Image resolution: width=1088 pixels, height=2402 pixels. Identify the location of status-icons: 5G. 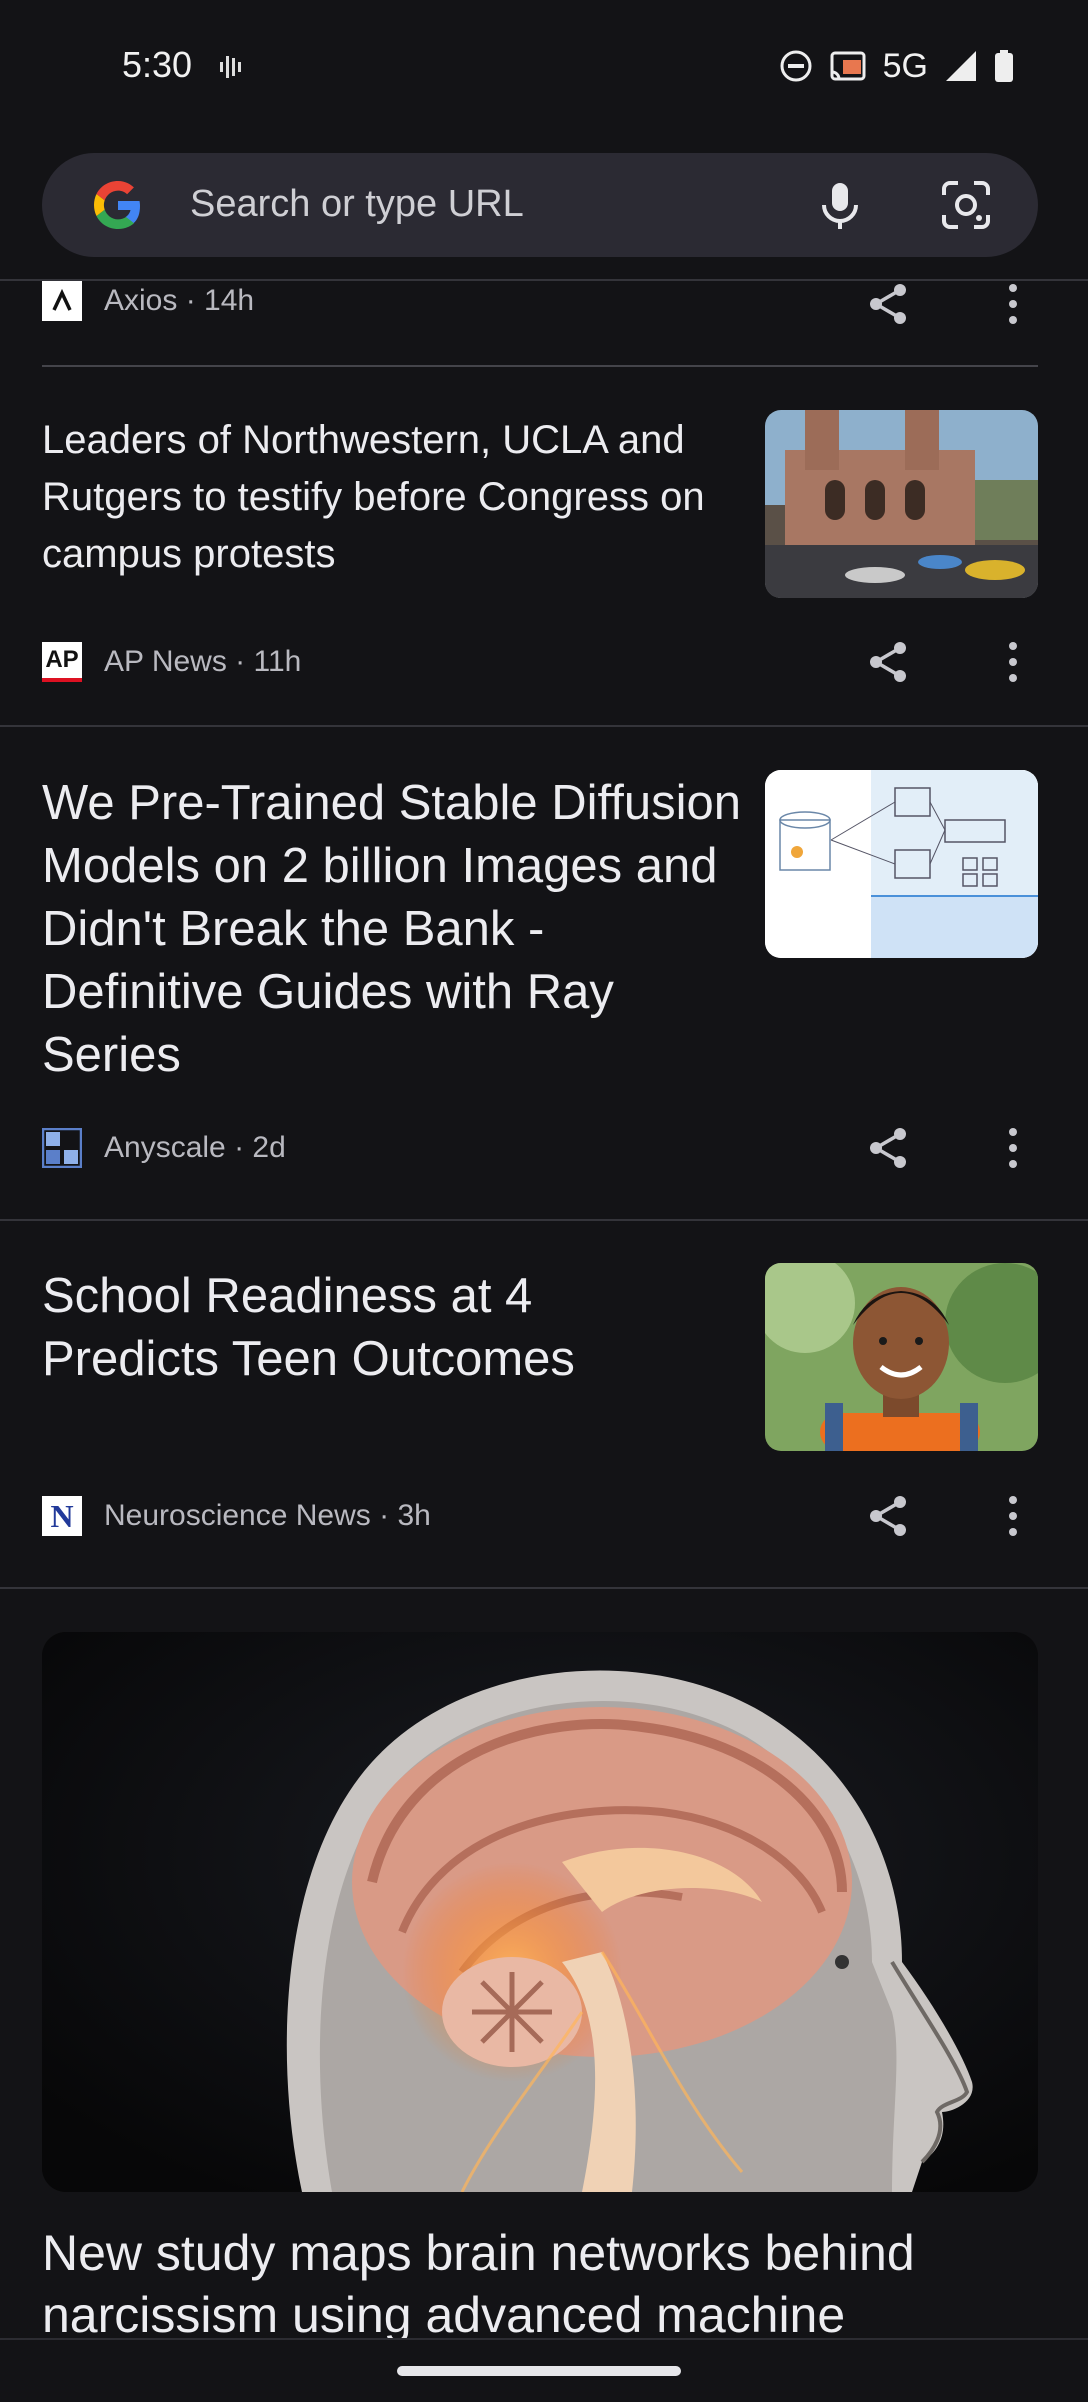
(896, 66).